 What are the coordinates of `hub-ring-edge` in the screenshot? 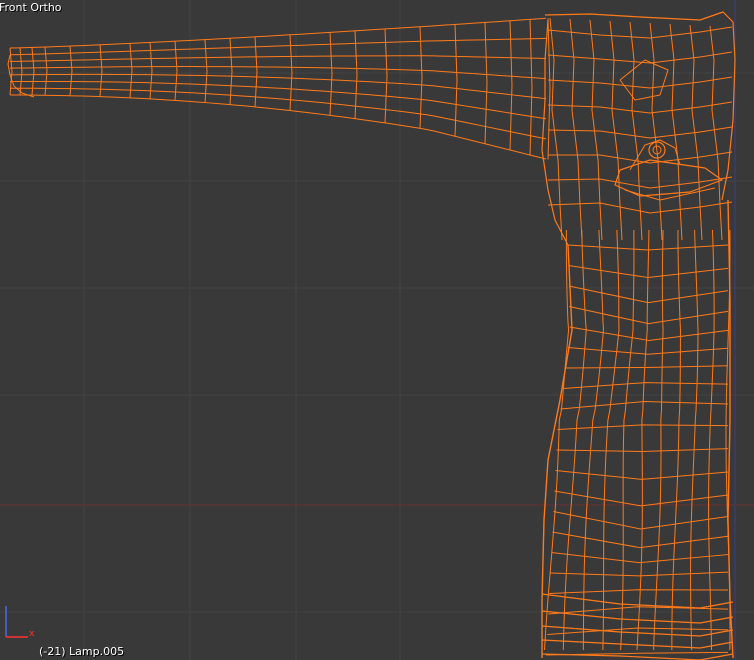 It's located at (668, 178).